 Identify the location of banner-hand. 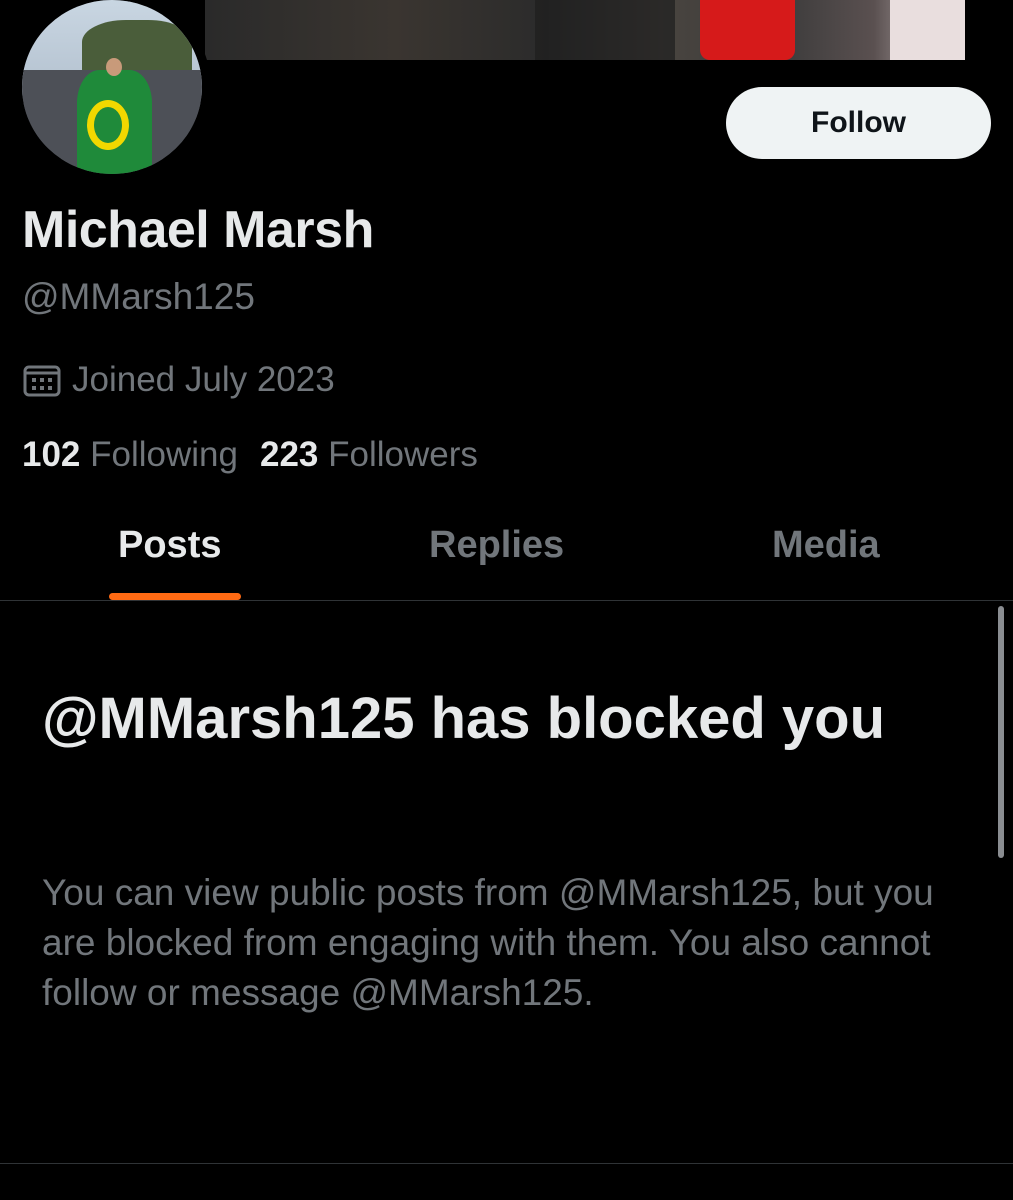
(927, 30).